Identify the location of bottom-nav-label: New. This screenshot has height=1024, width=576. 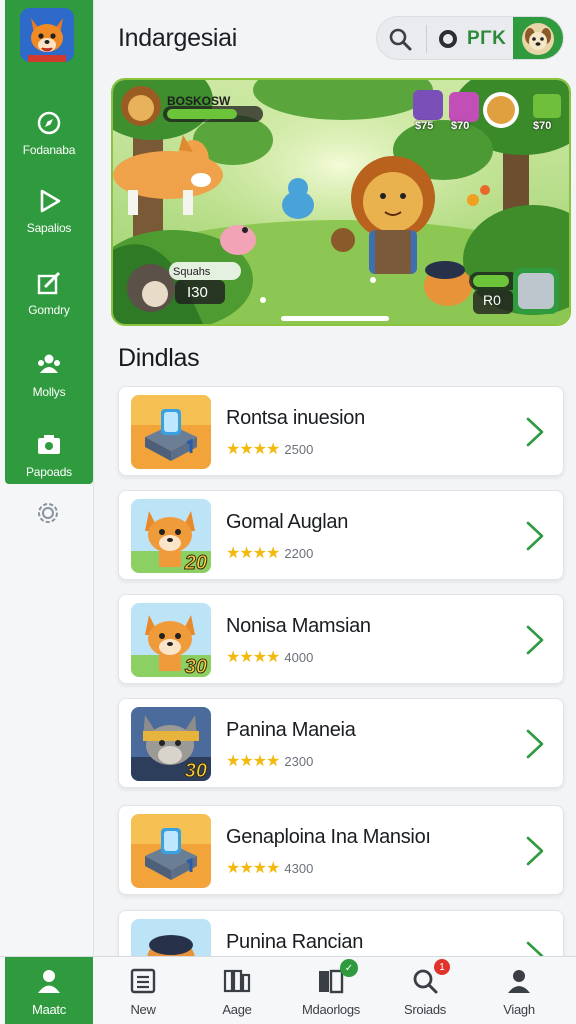
(143, 1009).